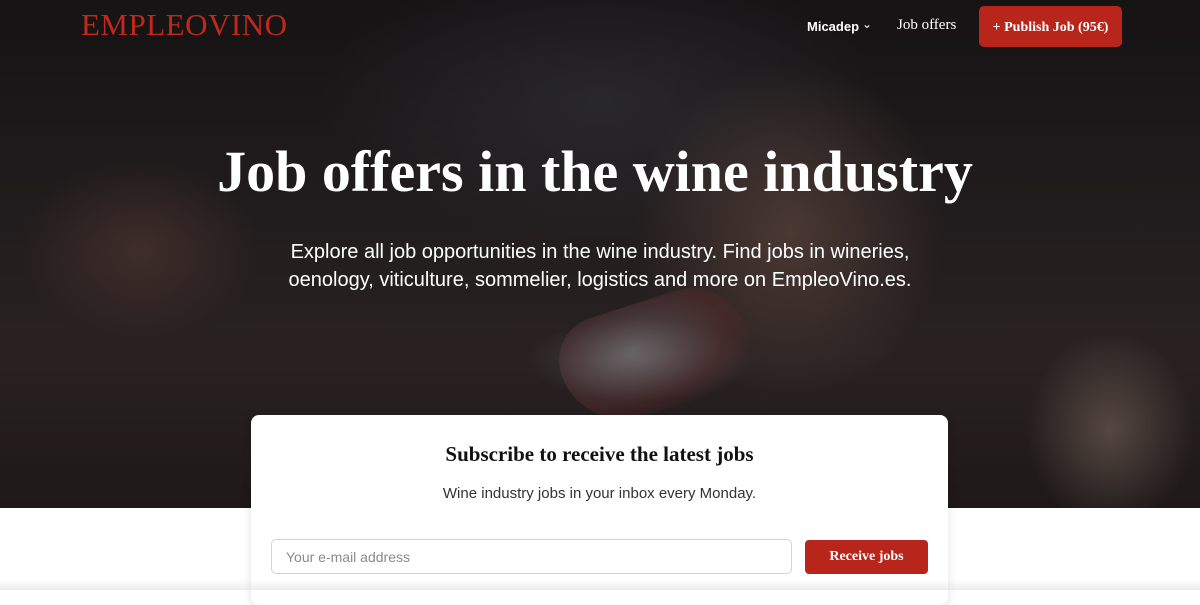  I want to click on subscribe-title: Subscribe to receive the latest jobs, so click(599, 454).